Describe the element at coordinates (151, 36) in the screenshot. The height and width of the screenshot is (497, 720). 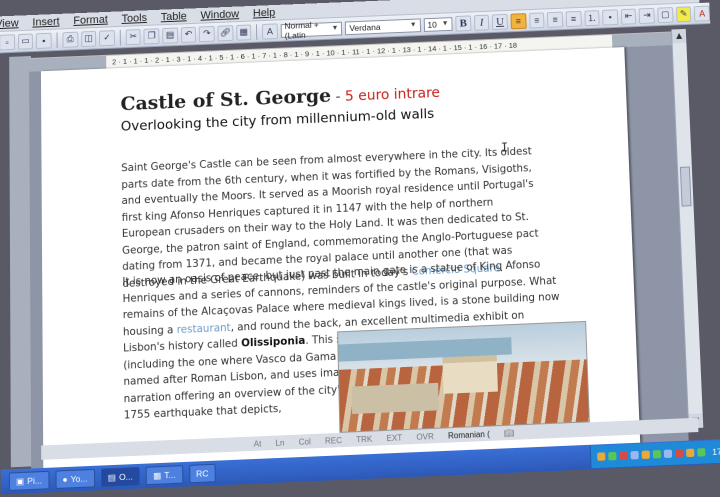
I see `copy-icon: ❐` at that location.